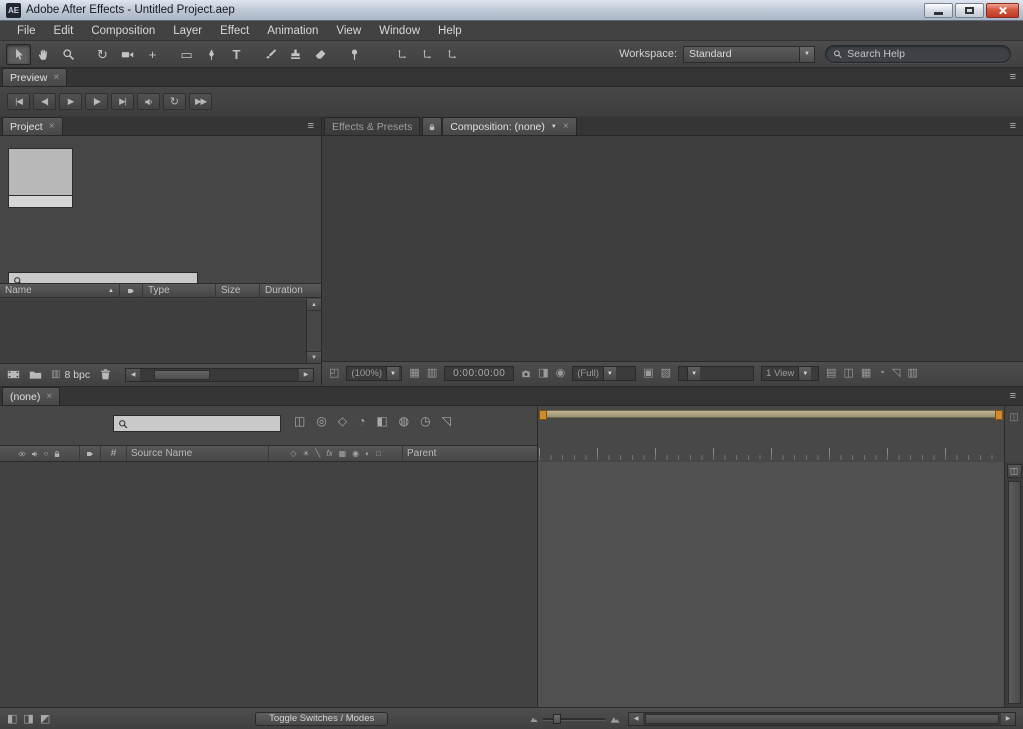 This screenshot has height=729, width=1023. What do you see at coordinates (198, 453) in the screenshot?
I see `column-source-name: Source Name` at bounding box center [198, 453].